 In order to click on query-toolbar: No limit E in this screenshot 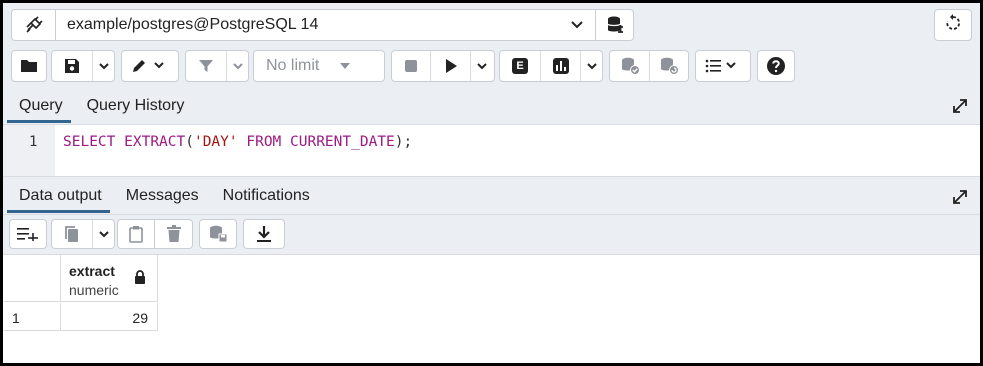, I will do `click(491, 67)`.